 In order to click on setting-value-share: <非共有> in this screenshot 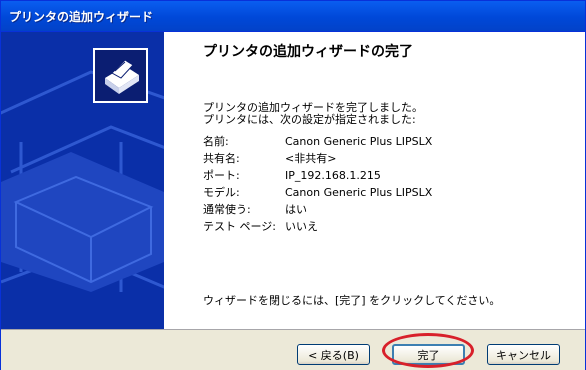, I will do `click(311, 158)`.